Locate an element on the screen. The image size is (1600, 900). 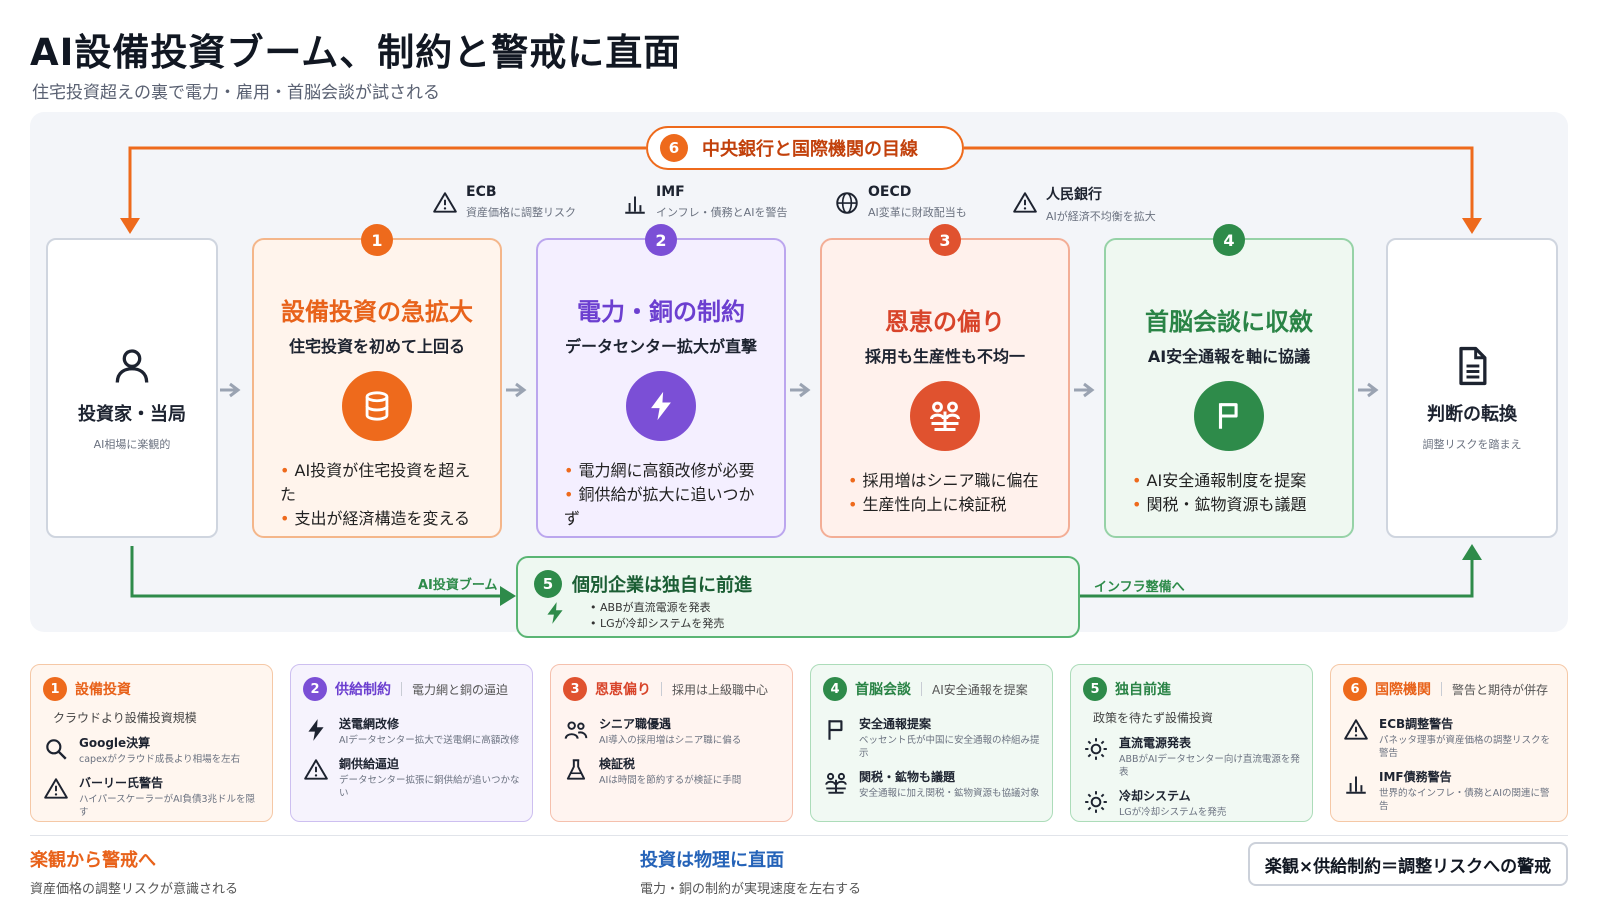
card-bullet: 電力網に高額改修が必要 is located at coordinates (663, 471).